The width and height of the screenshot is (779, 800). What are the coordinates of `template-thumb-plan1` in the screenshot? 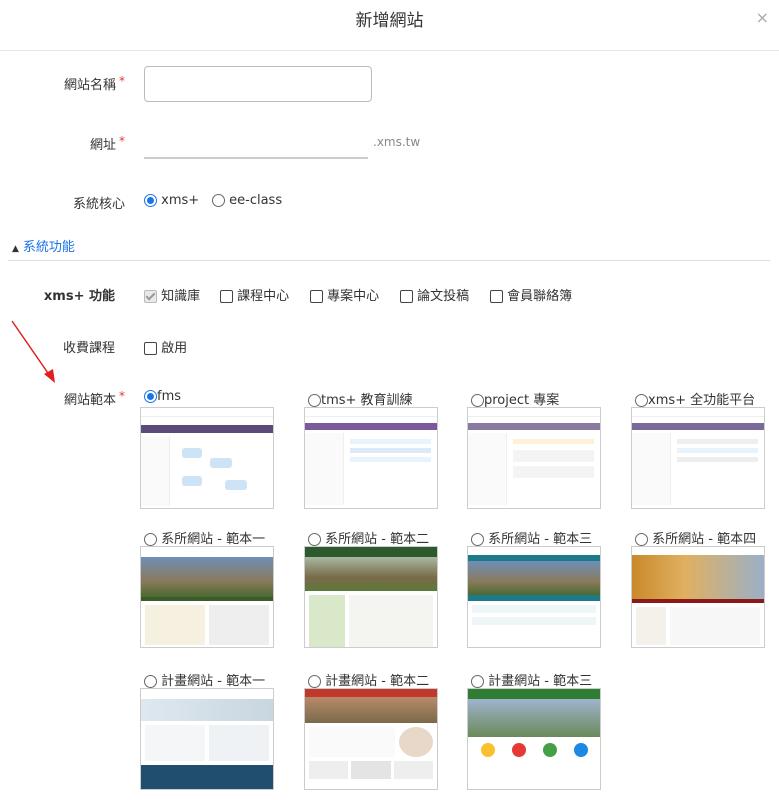 It's located at (207, 739).